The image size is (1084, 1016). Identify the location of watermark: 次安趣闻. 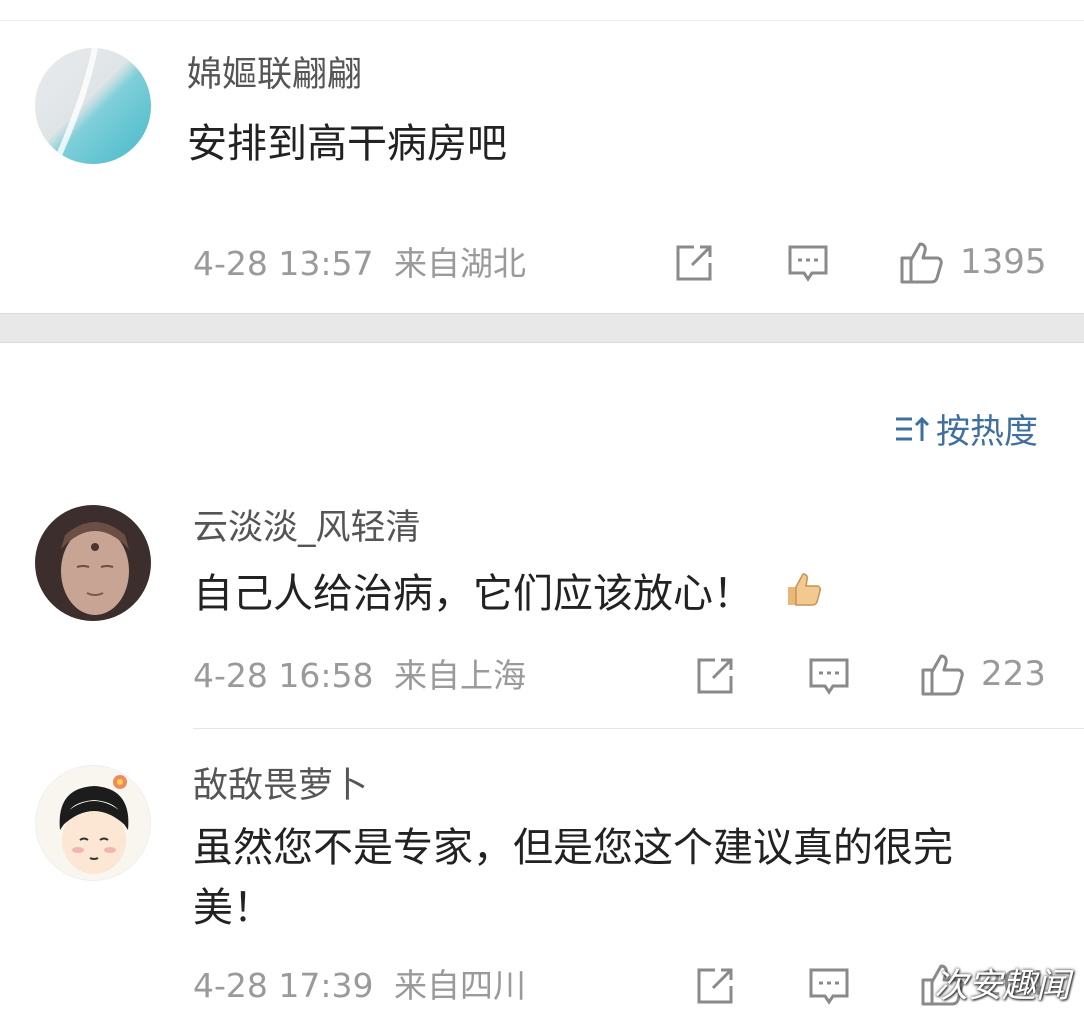
(1002, 986).